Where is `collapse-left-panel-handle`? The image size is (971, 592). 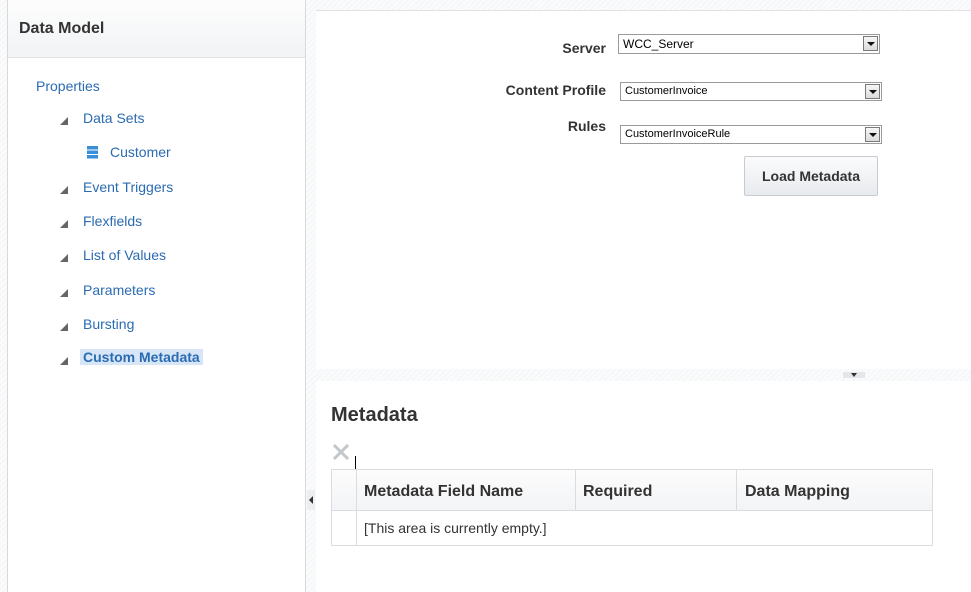
collapse-left-panel-handle is located at coordinates (311, 500).